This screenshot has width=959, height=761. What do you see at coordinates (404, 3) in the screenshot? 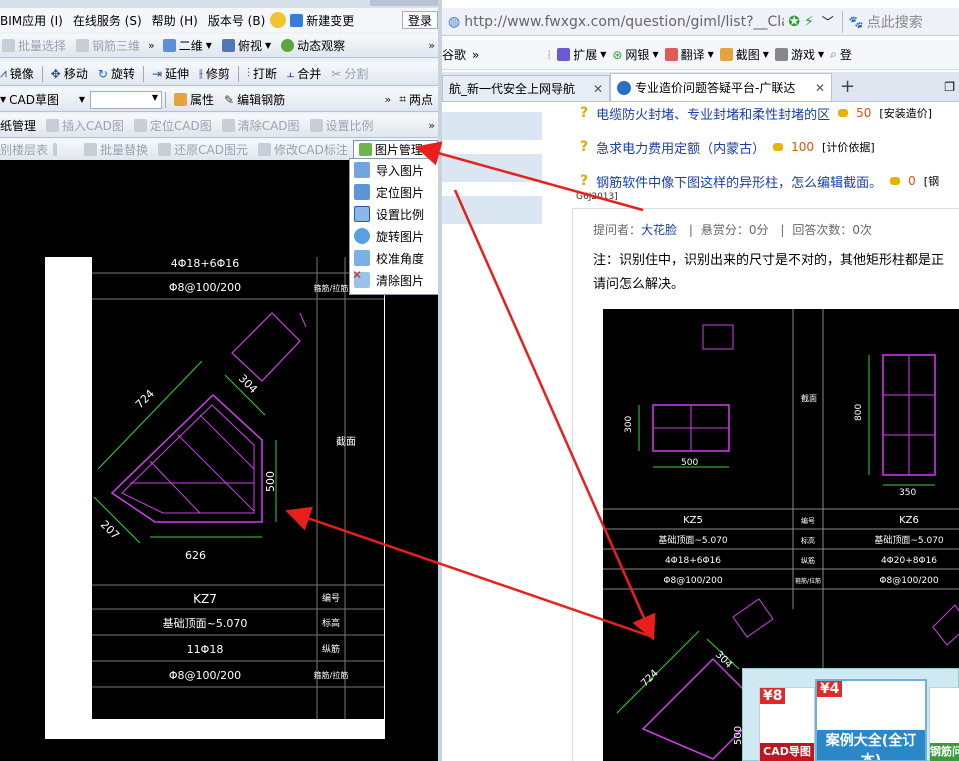
I see `window-controls` at bounding box center [404, 3].